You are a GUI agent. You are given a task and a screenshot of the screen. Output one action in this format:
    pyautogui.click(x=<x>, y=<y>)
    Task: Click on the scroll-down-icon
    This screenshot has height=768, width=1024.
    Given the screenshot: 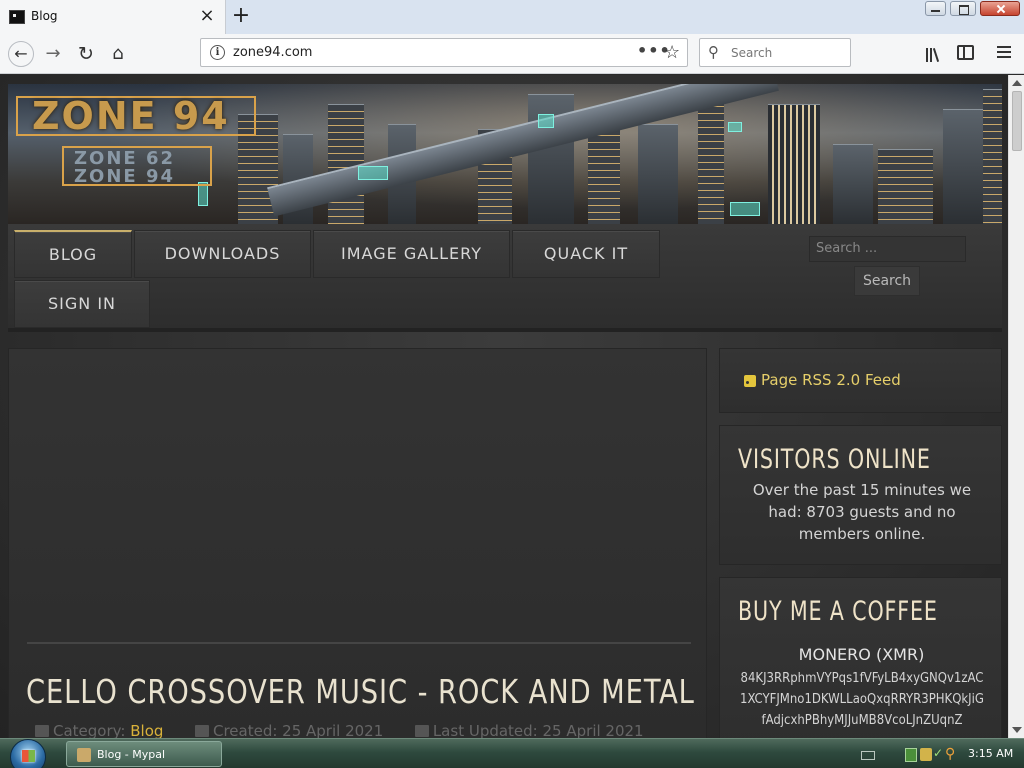 What is the action you would take?
    pyautogui.click(x=1017, y=730)
    